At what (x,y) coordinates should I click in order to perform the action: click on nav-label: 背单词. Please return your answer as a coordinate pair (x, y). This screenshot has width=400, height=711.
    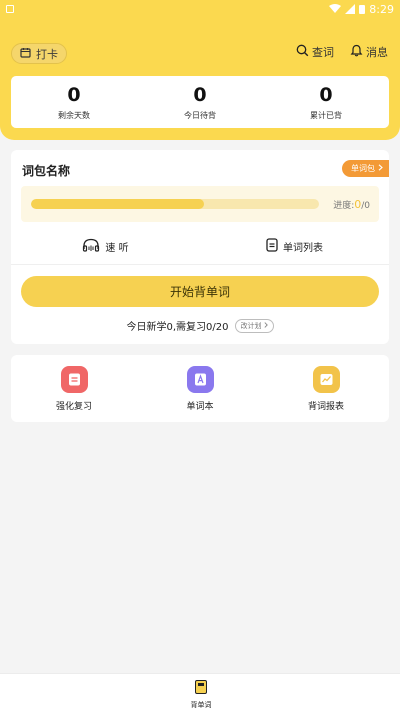
    Looking at the image, I should click on (201, 705).